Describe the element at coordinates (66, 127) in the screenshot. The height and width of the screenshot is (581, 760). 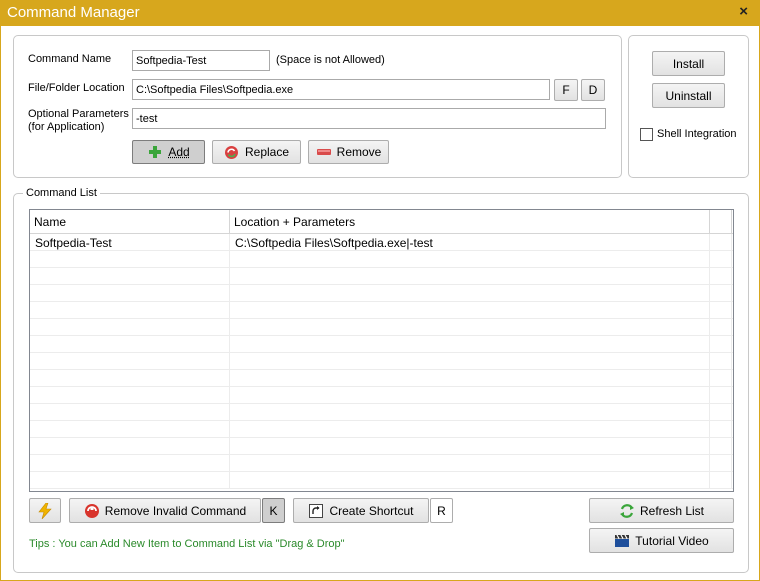
I see `params-label-line2: (for Application)` at that location.